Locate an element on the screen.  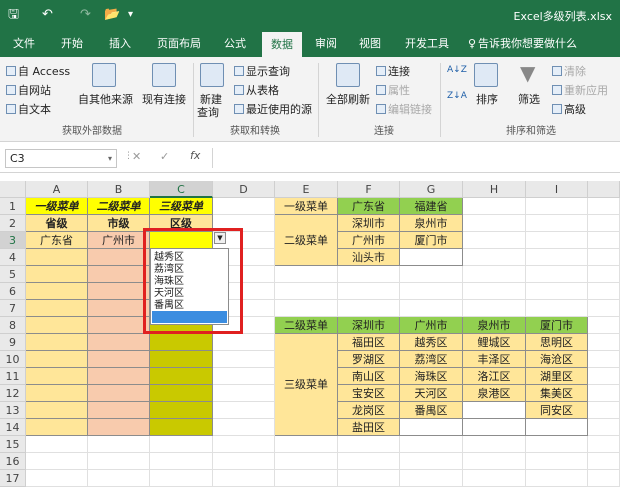
cell-g12: 天河区 is located at coordinates (431, 393).